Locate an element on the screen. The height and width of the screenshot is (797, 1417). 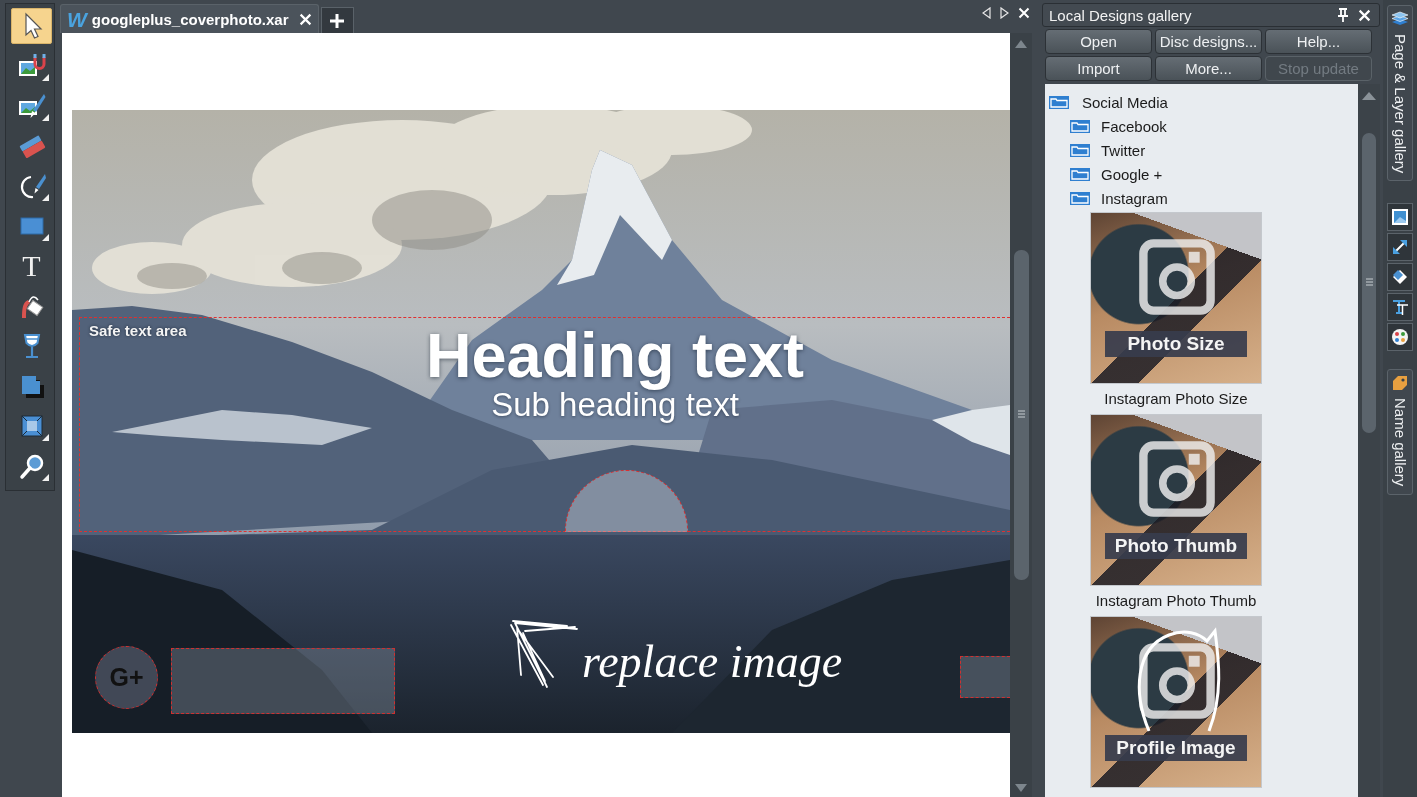
design-label: Instagram Photo Thumb is located at coordinates (1176, 601).